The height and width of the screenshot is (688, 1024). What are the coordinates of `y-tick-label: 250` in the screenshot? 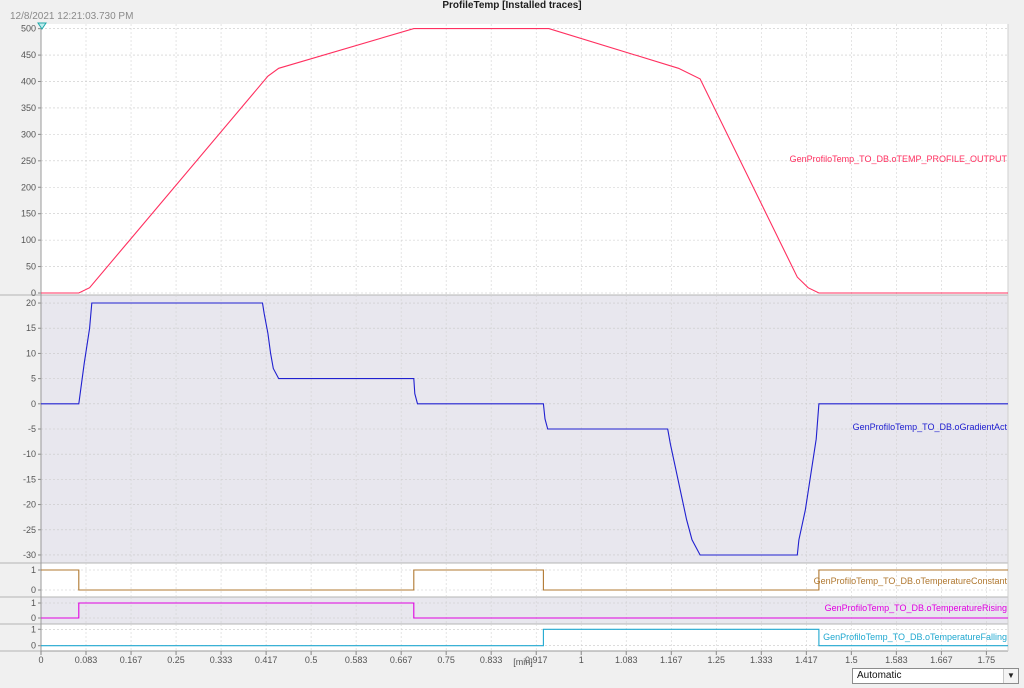 It's located at (28, 161).